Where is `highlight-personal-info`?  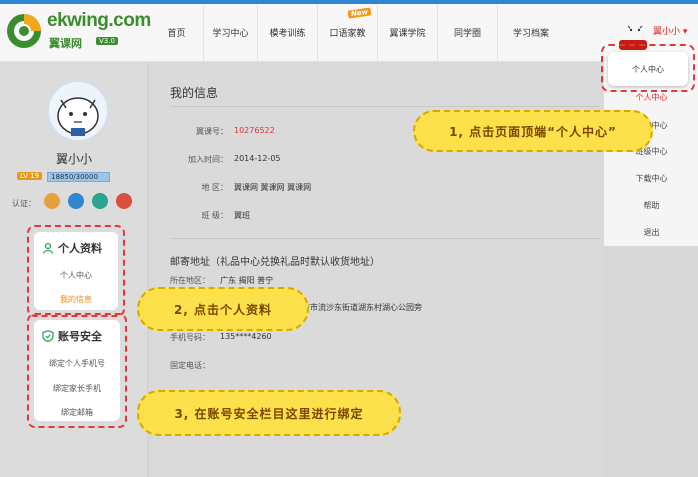 highlight-personal-info is located at coordinates (76, 271).